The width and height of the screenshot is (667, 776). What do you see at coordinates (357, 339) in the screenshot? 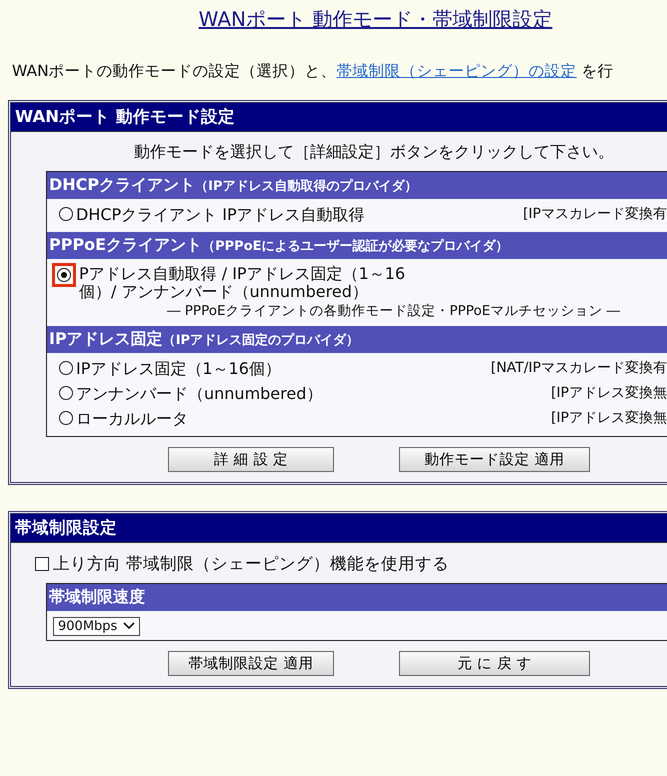
I see `group-title: IPアドレス固定（IPアドレス固定のプロバイダ）` at bounding box center [357, 339].